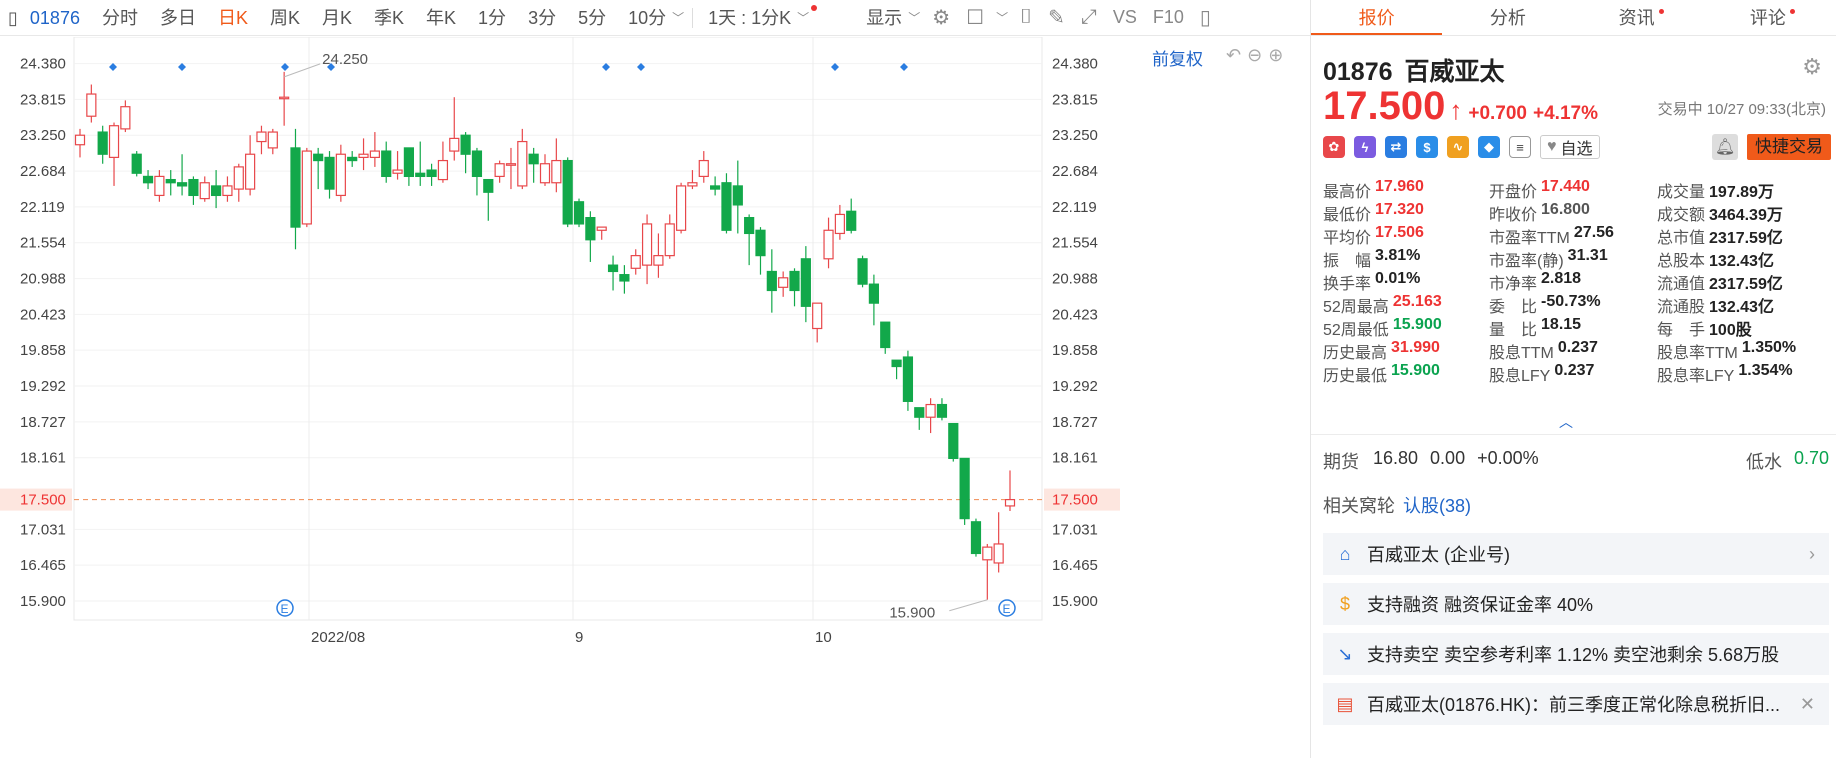 The height and width of the screenshot is (758, 1836). What do you see at coordinates (1254, 55) in the screenshot?
I see `zoom-out-icon: ⊖` at bounding box center [1254, 55].